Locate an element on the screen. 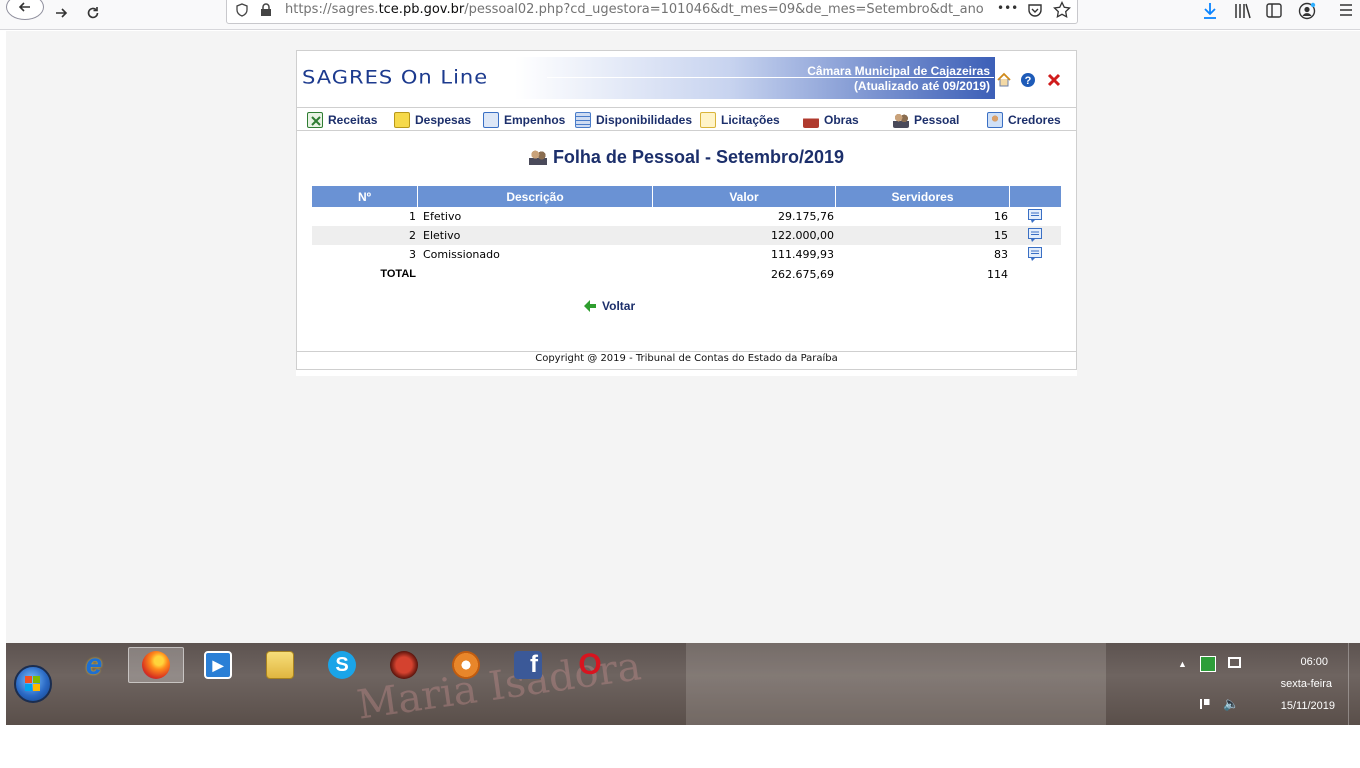 The image size is (1360, 768). shield-icon is located at coordinates (242, 10).